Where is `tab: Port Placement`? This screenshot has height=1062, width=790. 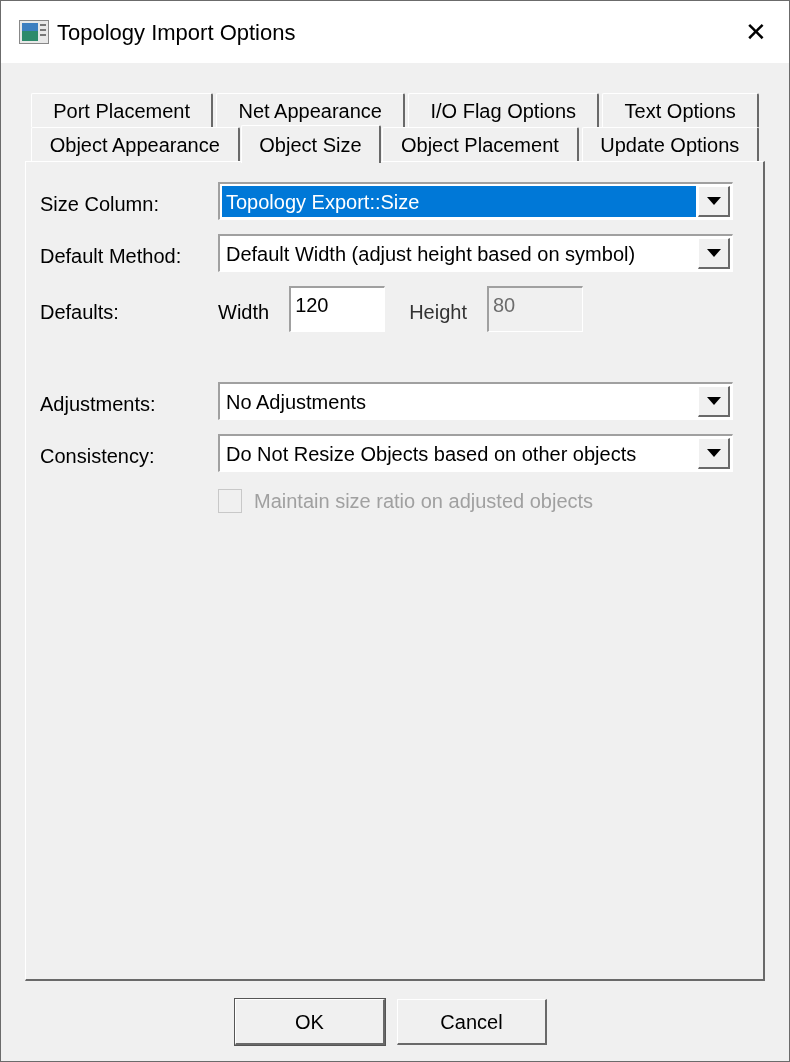 tab: Port Placement is located at coordinates (122, 110).